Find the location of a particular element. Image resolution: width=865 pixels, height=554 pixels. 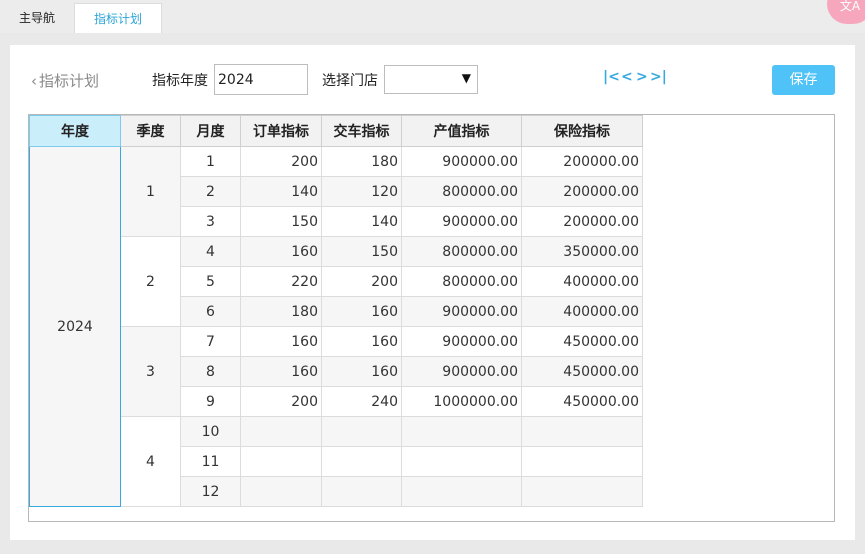

tab-main-nav: 主导航 is located at coordinates (37, 18).